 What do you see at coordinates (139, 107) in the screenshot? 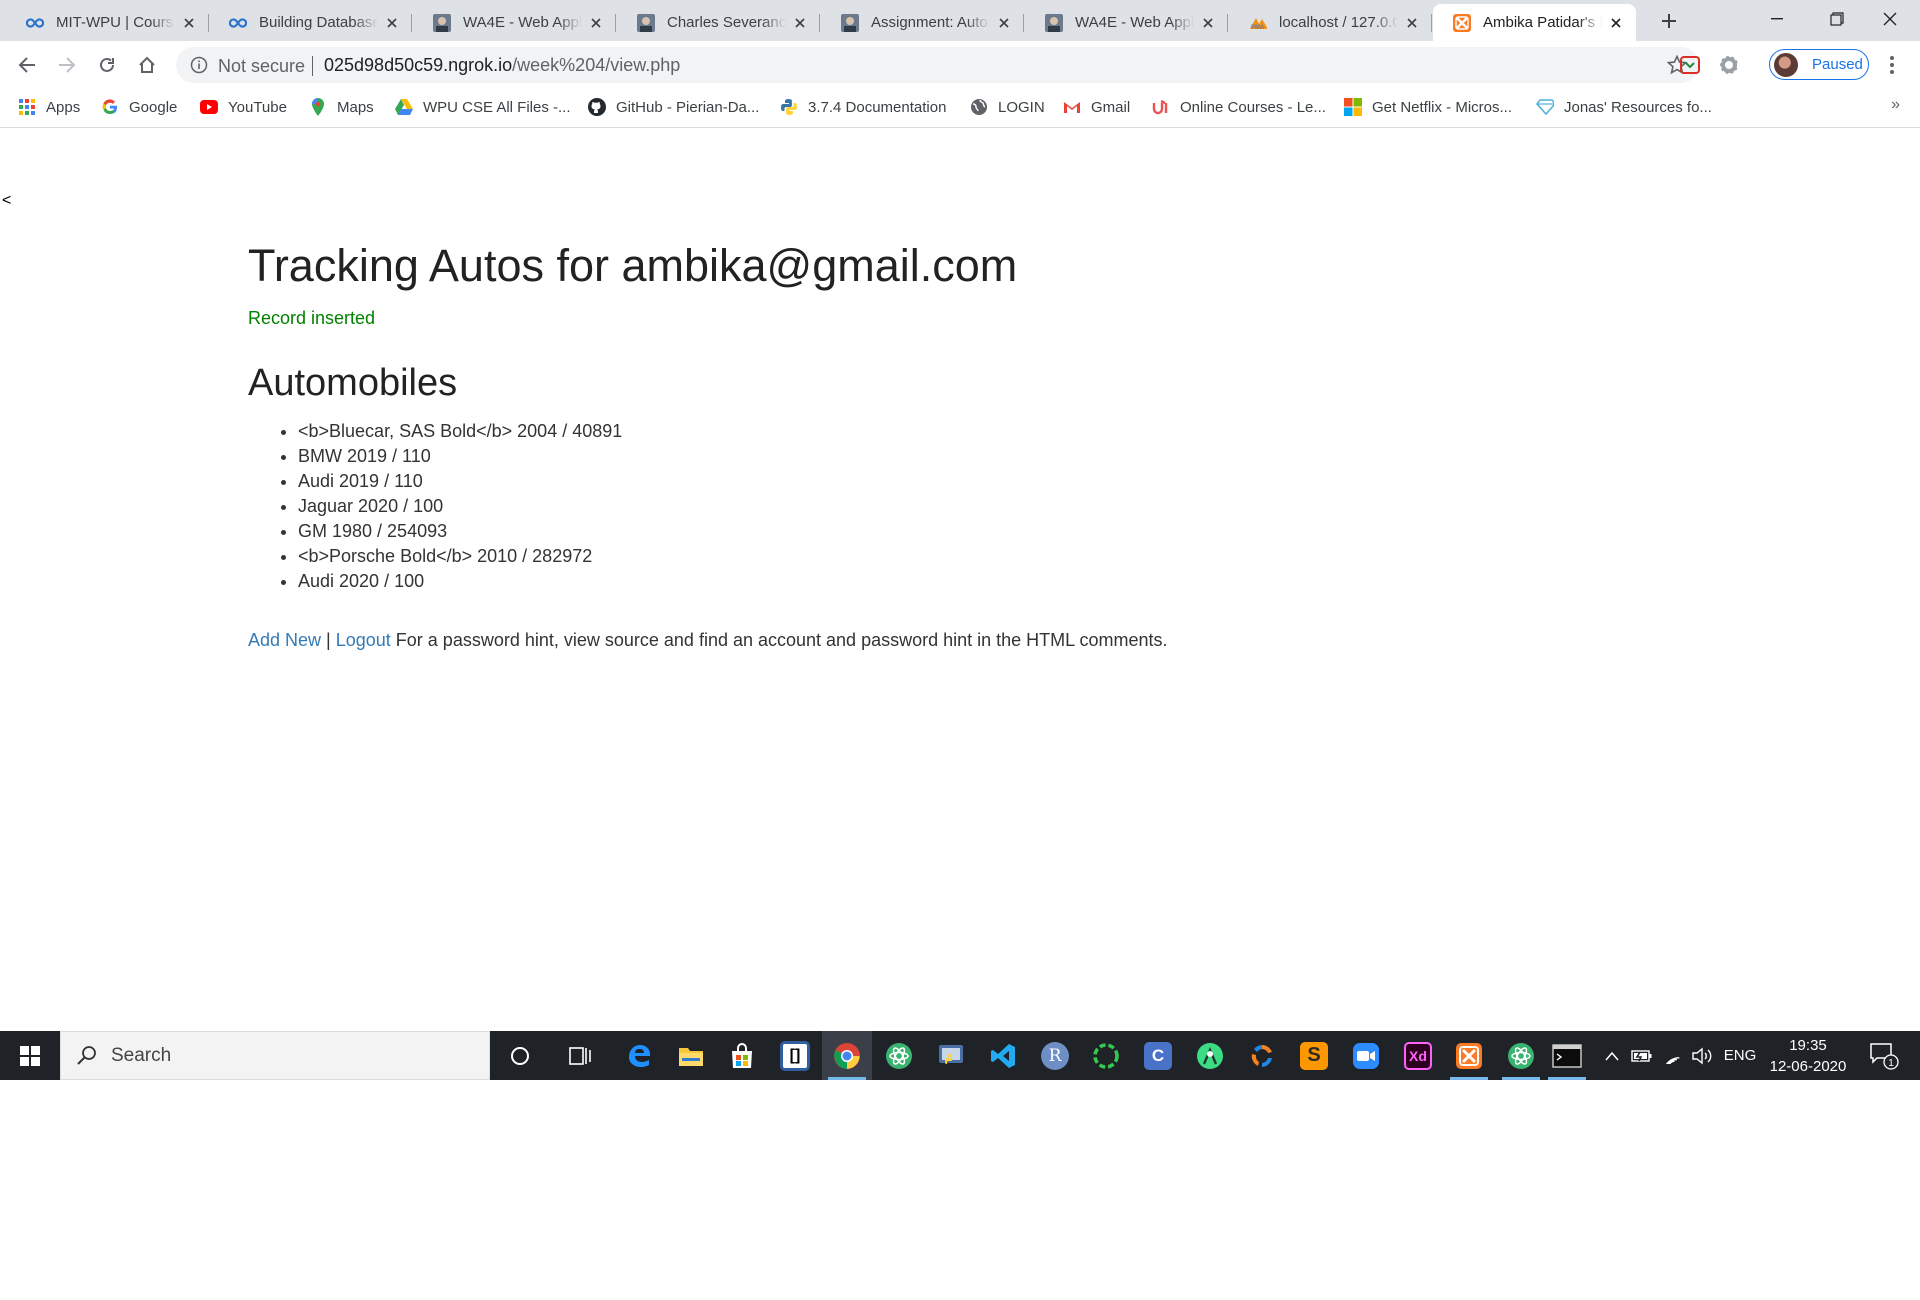
I see `bookmark-google: Google` at bounding box center [139, 107].